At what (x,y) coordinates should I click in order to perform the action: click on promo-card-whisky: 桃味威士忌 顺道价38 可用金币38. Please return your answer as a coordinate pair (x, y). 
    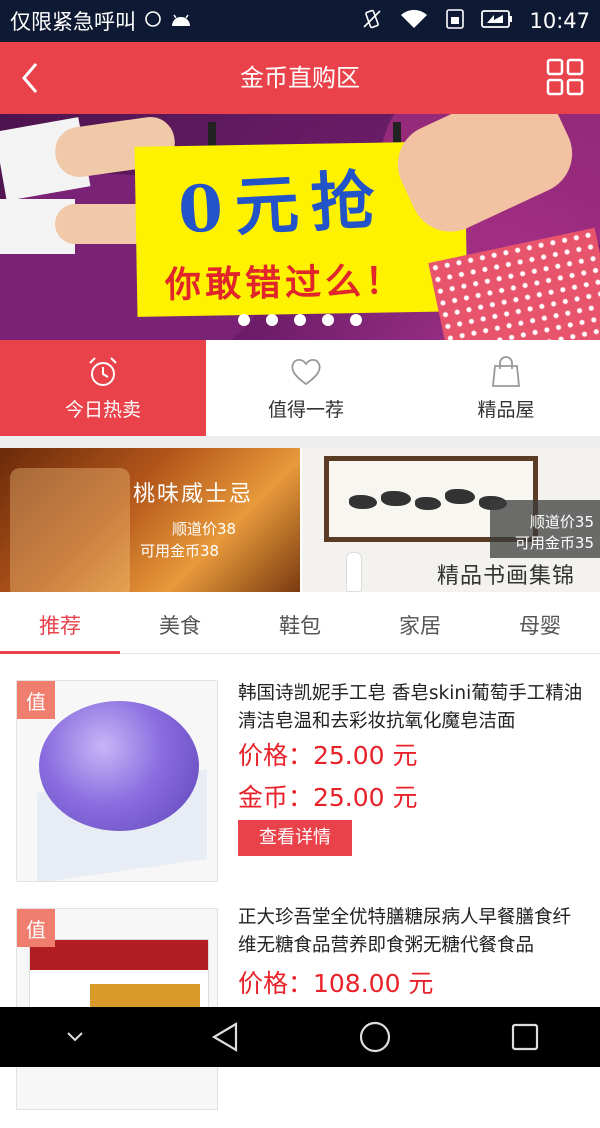
    Looking at the image, I should click on (150, 520).